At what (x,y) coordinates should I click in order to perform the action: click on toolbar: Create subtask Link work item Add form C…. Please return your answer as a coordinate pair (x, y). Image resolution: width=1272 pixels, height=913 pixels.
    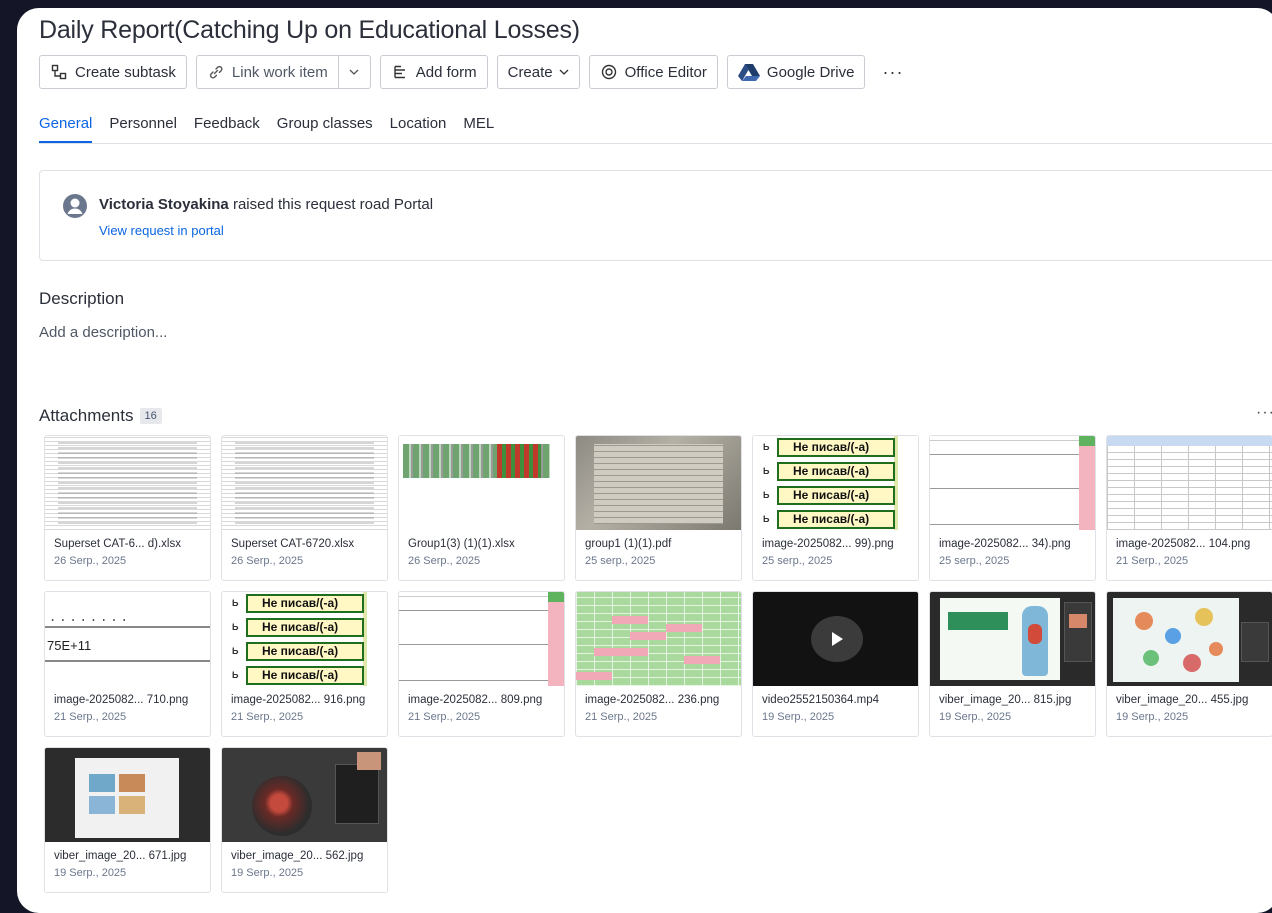
    Looking at the image, I should click on (475, 72).